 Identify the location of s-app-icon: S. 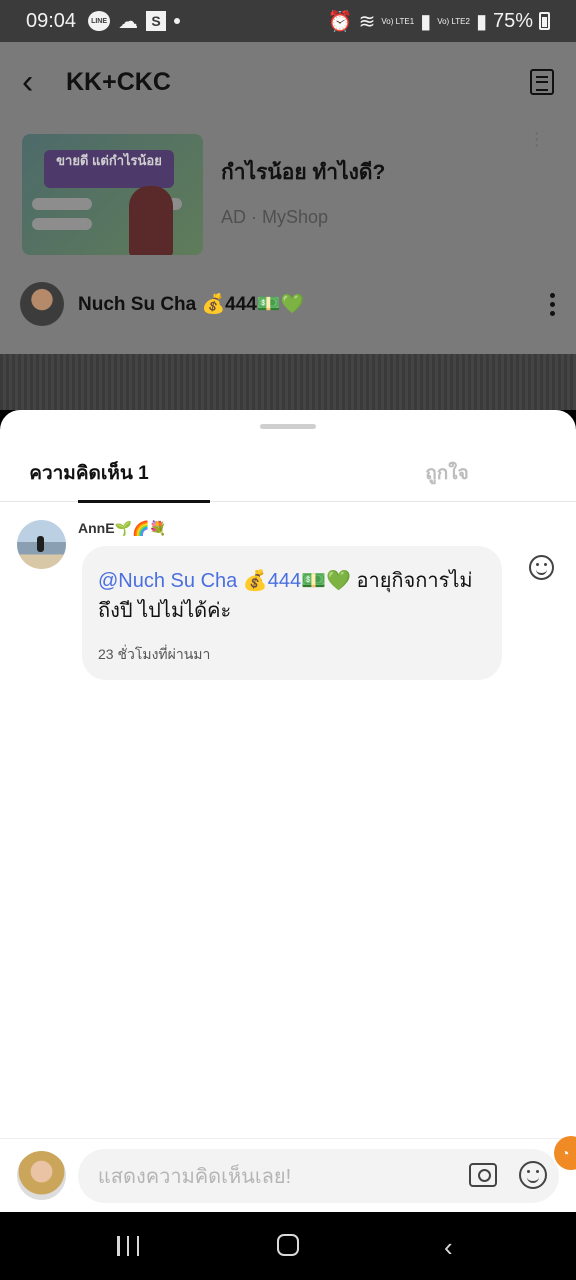
(156, 21).